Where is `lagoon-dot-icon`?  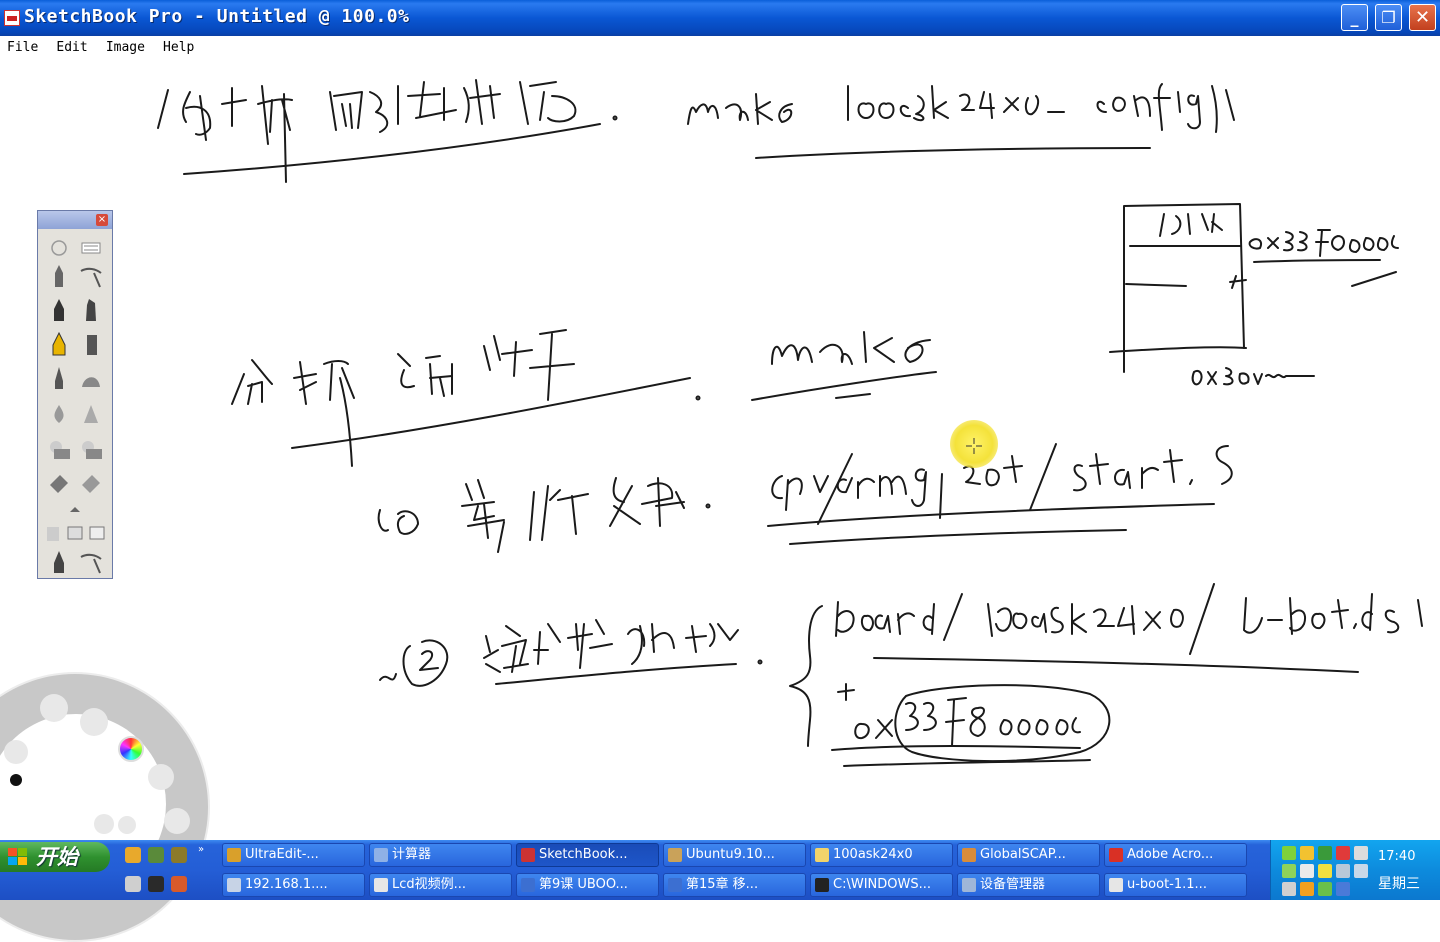
lagoon-dot-icon is located at coordinates (16, 780).